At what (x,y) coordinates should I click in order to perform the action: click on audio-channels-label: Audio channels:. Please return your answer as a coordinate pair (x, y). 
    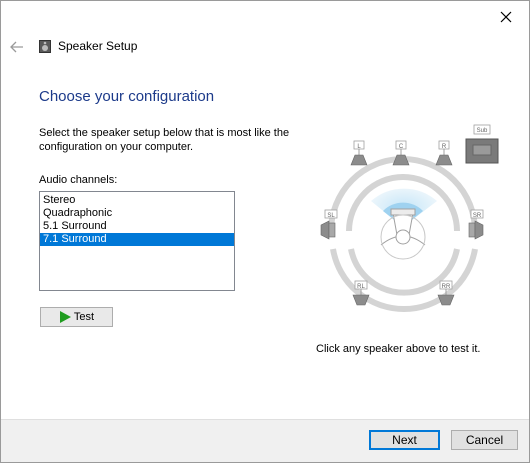
    Looking at the image, I should click on (78, 180).